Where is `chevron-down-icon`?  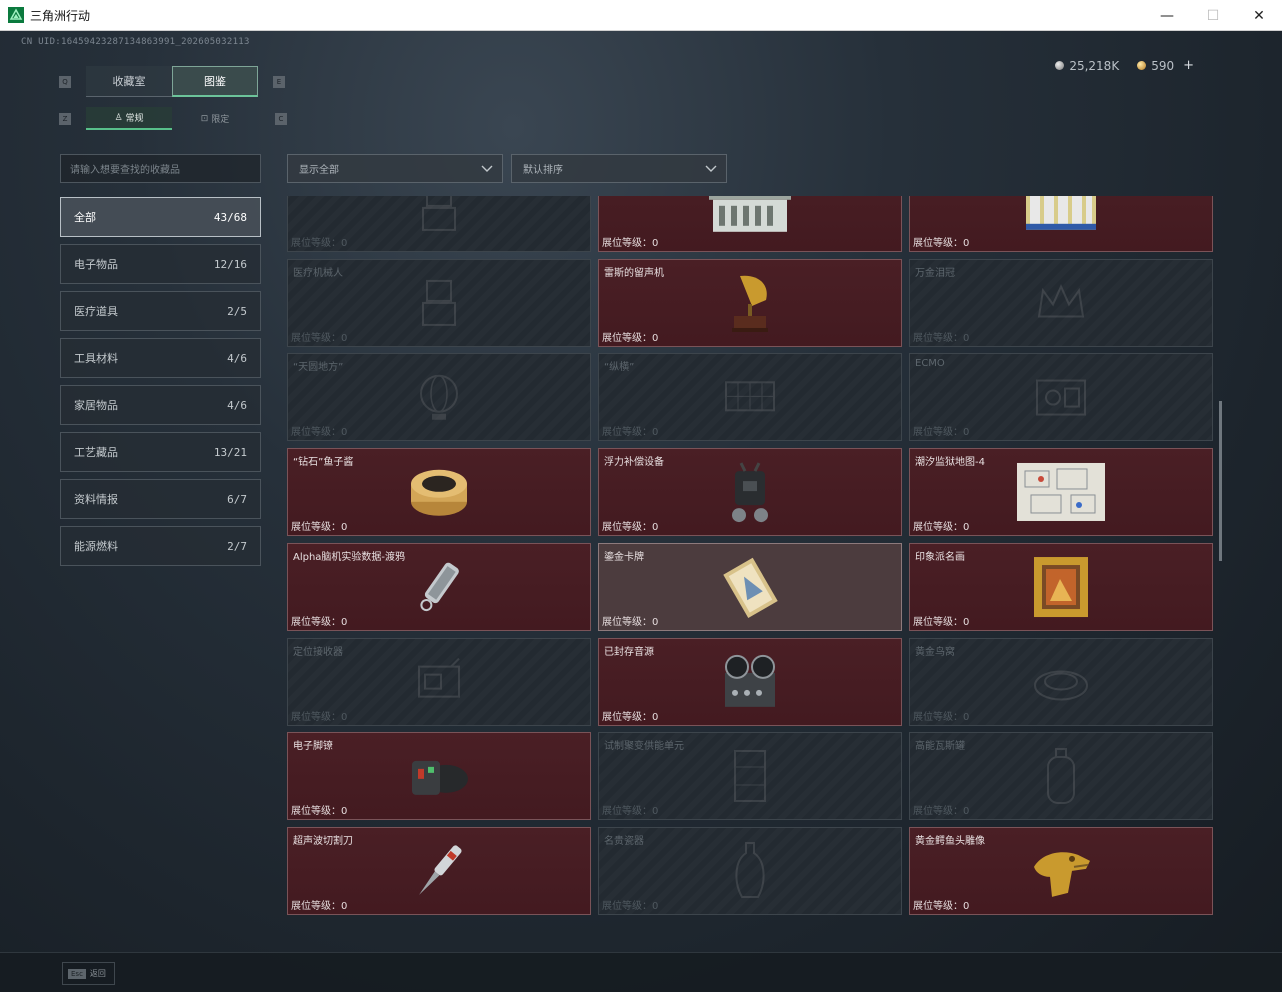
chevron-down-icon is located at coordinates (487, 168).